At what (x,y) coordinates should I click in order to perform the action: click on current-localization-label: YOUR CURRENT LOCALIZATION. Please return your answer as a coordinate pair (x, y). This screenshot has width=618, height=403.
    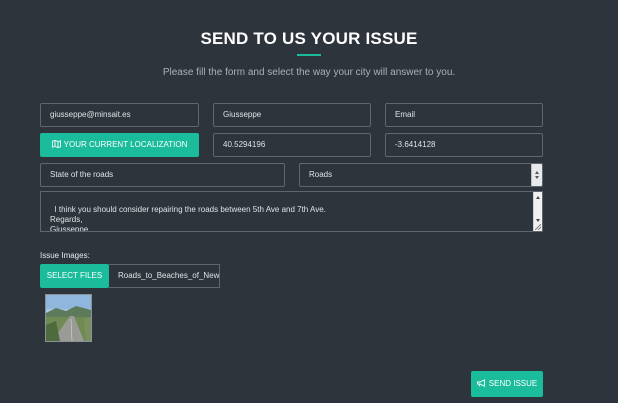
    Looking at the image, I should click on (125, 144).